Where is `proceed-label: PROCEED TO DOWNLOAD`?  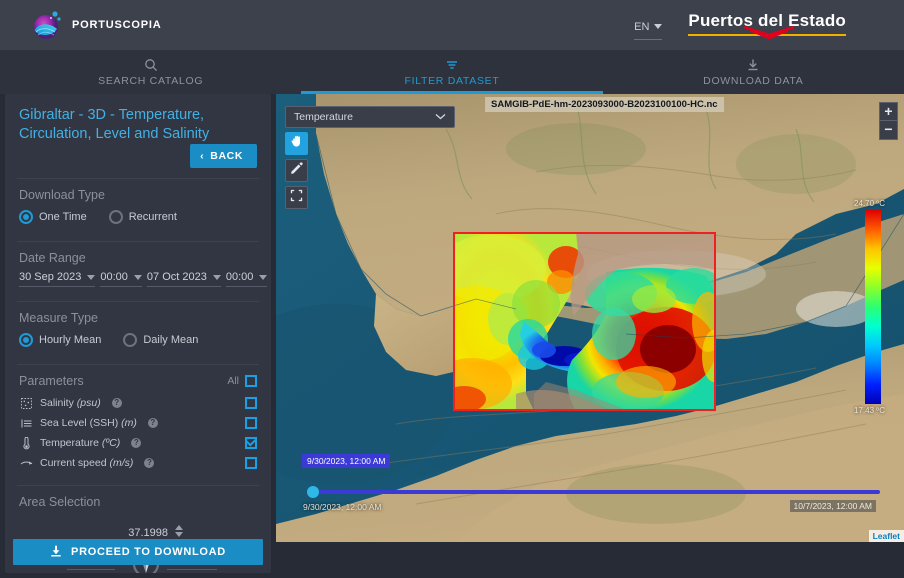 proceed-label: PROCEED TO DOWNLOAD is located at coordinates (148, 552).